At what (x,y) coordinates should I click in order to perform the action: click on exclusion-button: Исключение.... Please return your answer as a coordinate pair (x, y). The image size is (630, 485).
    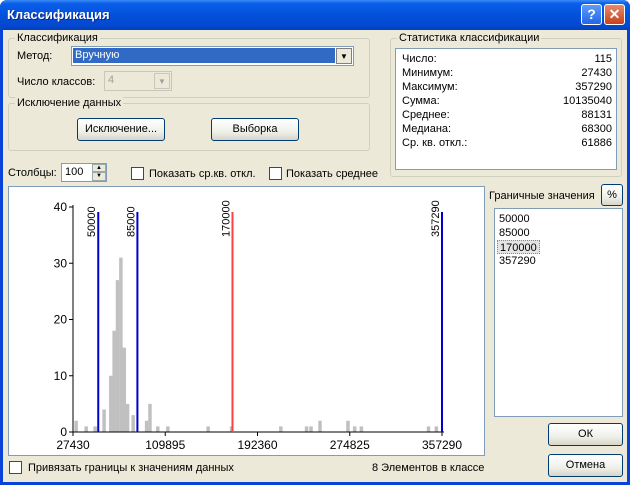
    Looking at the image, I should click on (121, 129).